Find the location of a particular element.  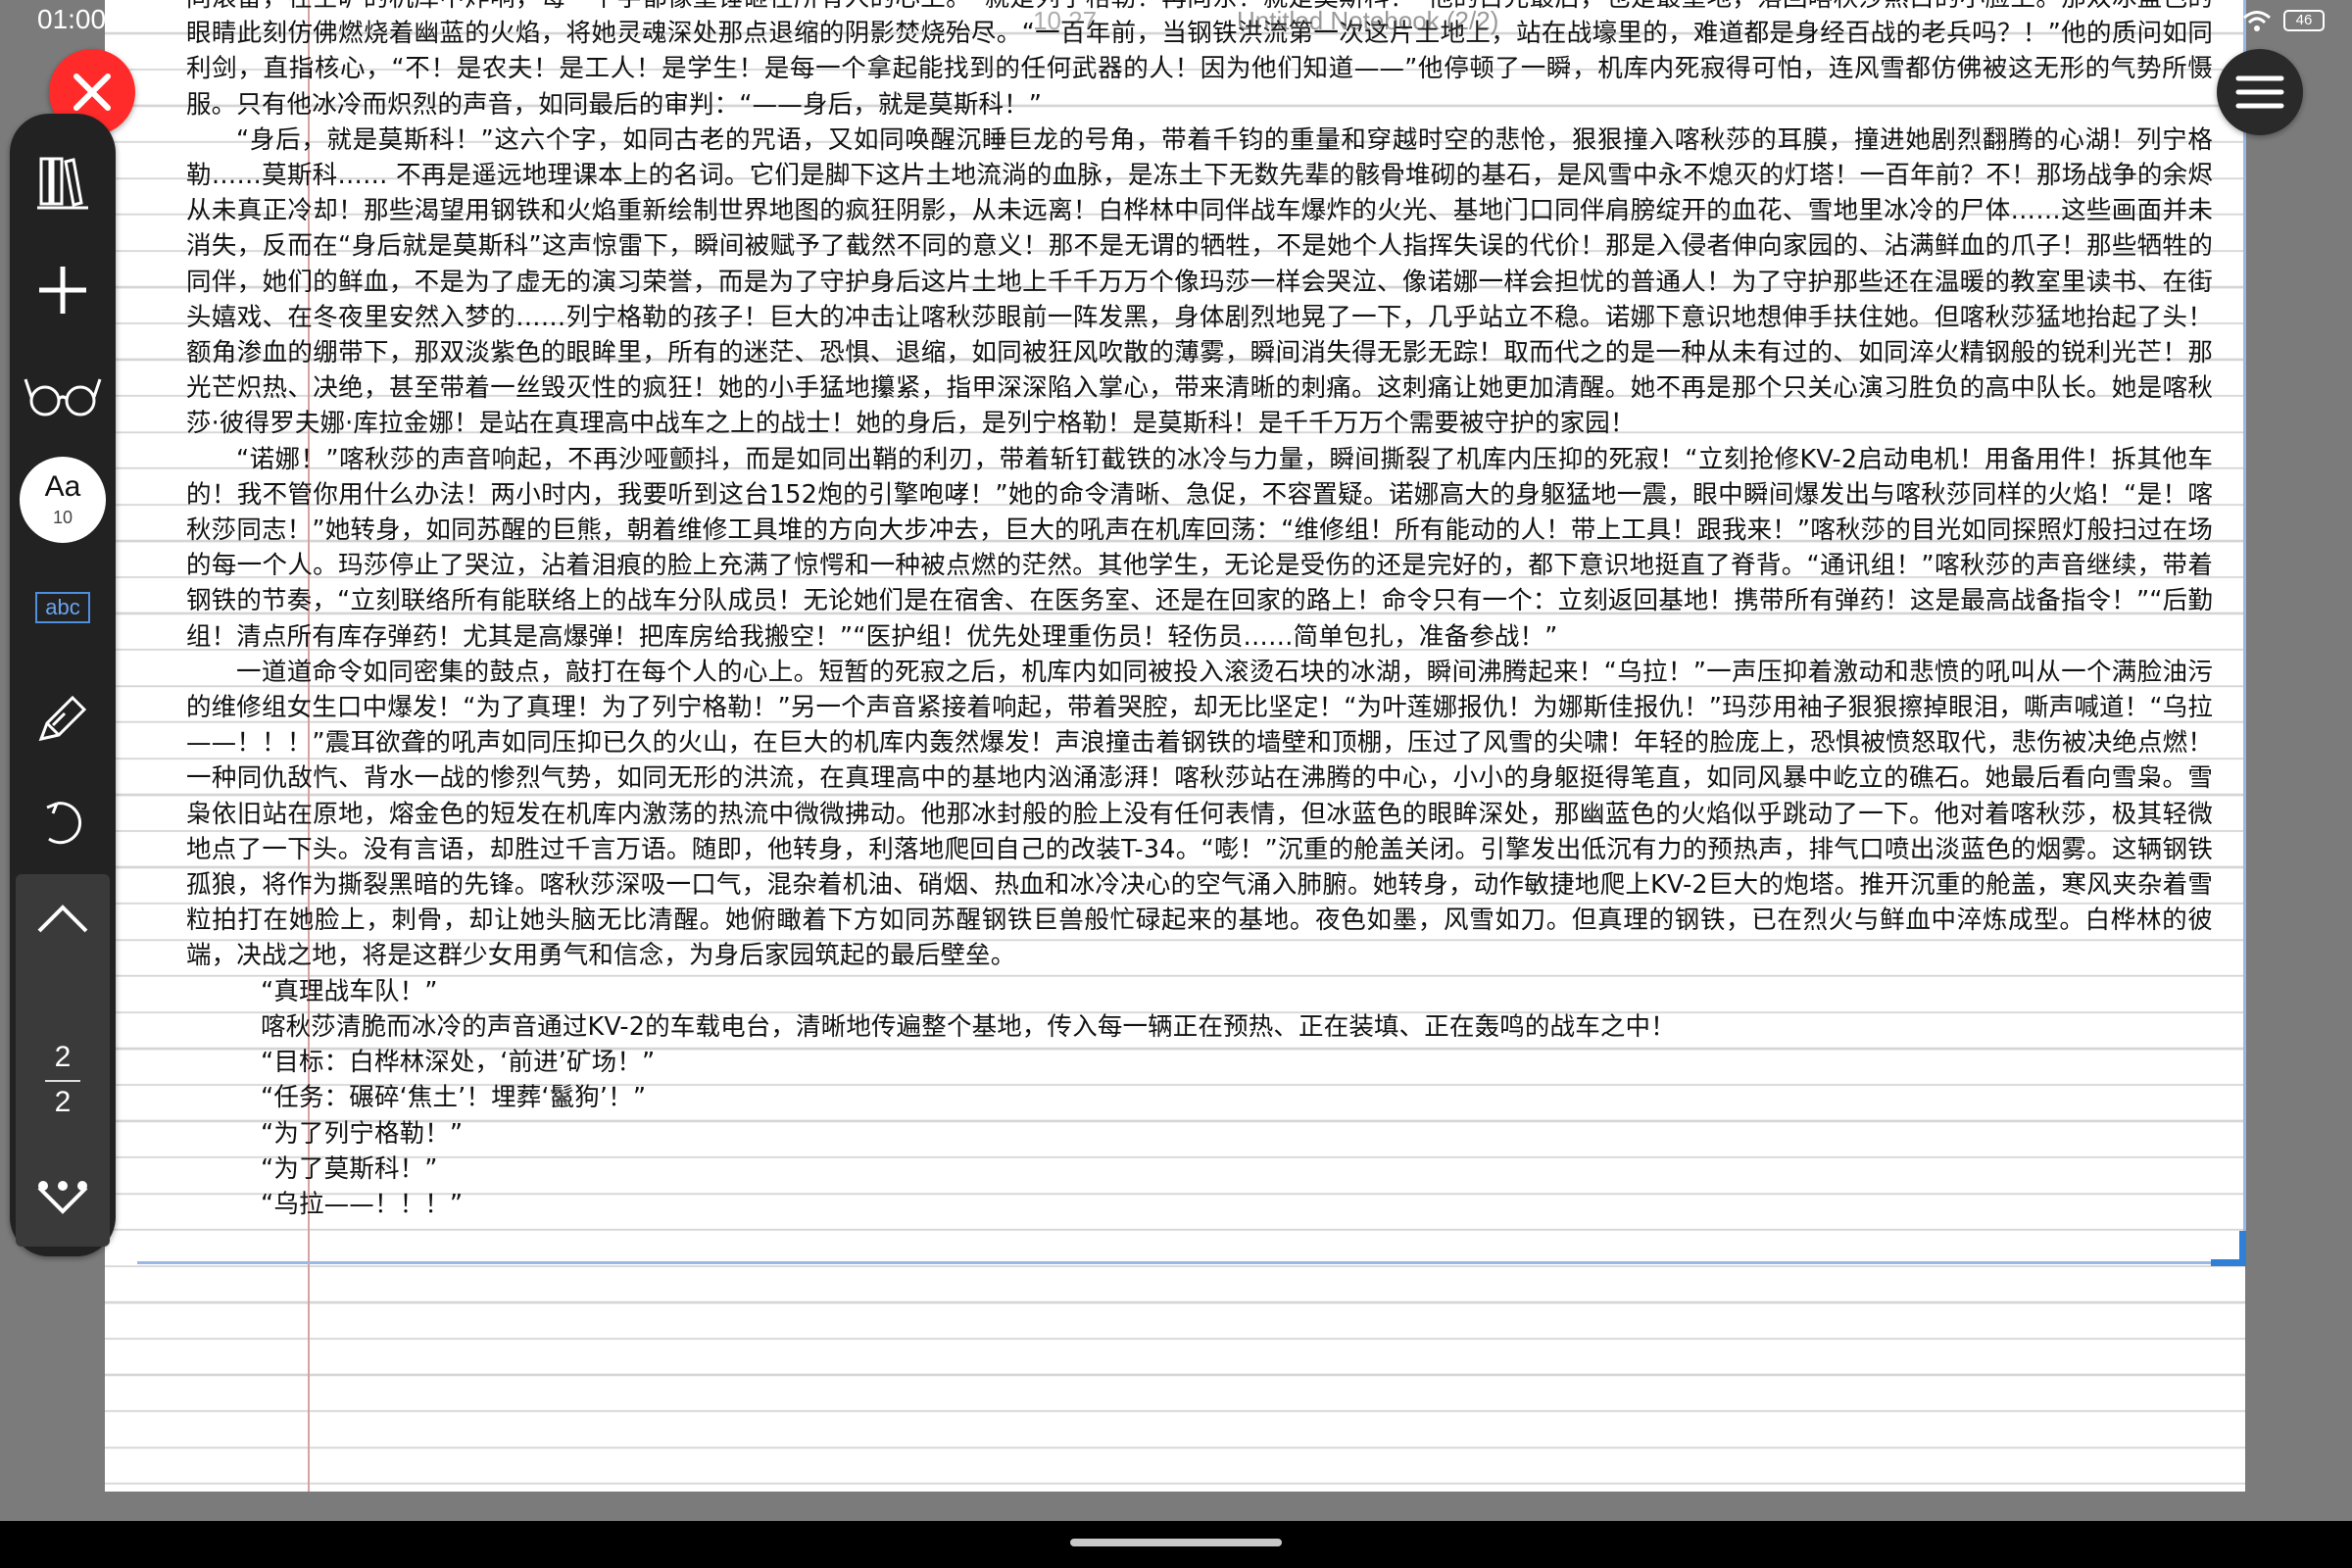

font-settings-button: Aa 10 is located at coordinates (63, 500).